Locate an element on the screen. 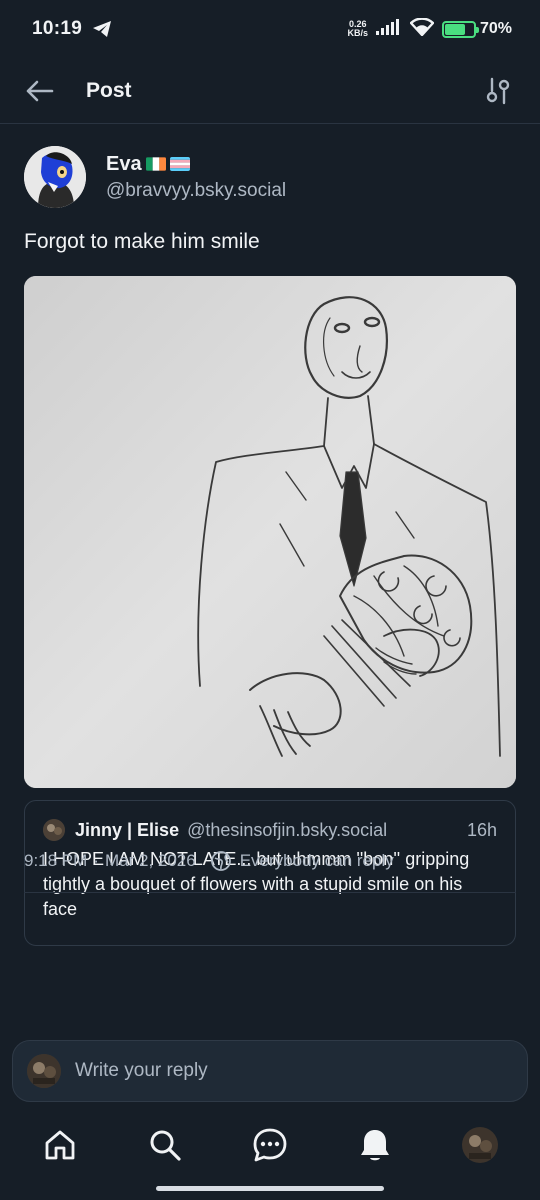 This screenshot has height=1200, width=540. post-divider is located at coordinates (270, 892).